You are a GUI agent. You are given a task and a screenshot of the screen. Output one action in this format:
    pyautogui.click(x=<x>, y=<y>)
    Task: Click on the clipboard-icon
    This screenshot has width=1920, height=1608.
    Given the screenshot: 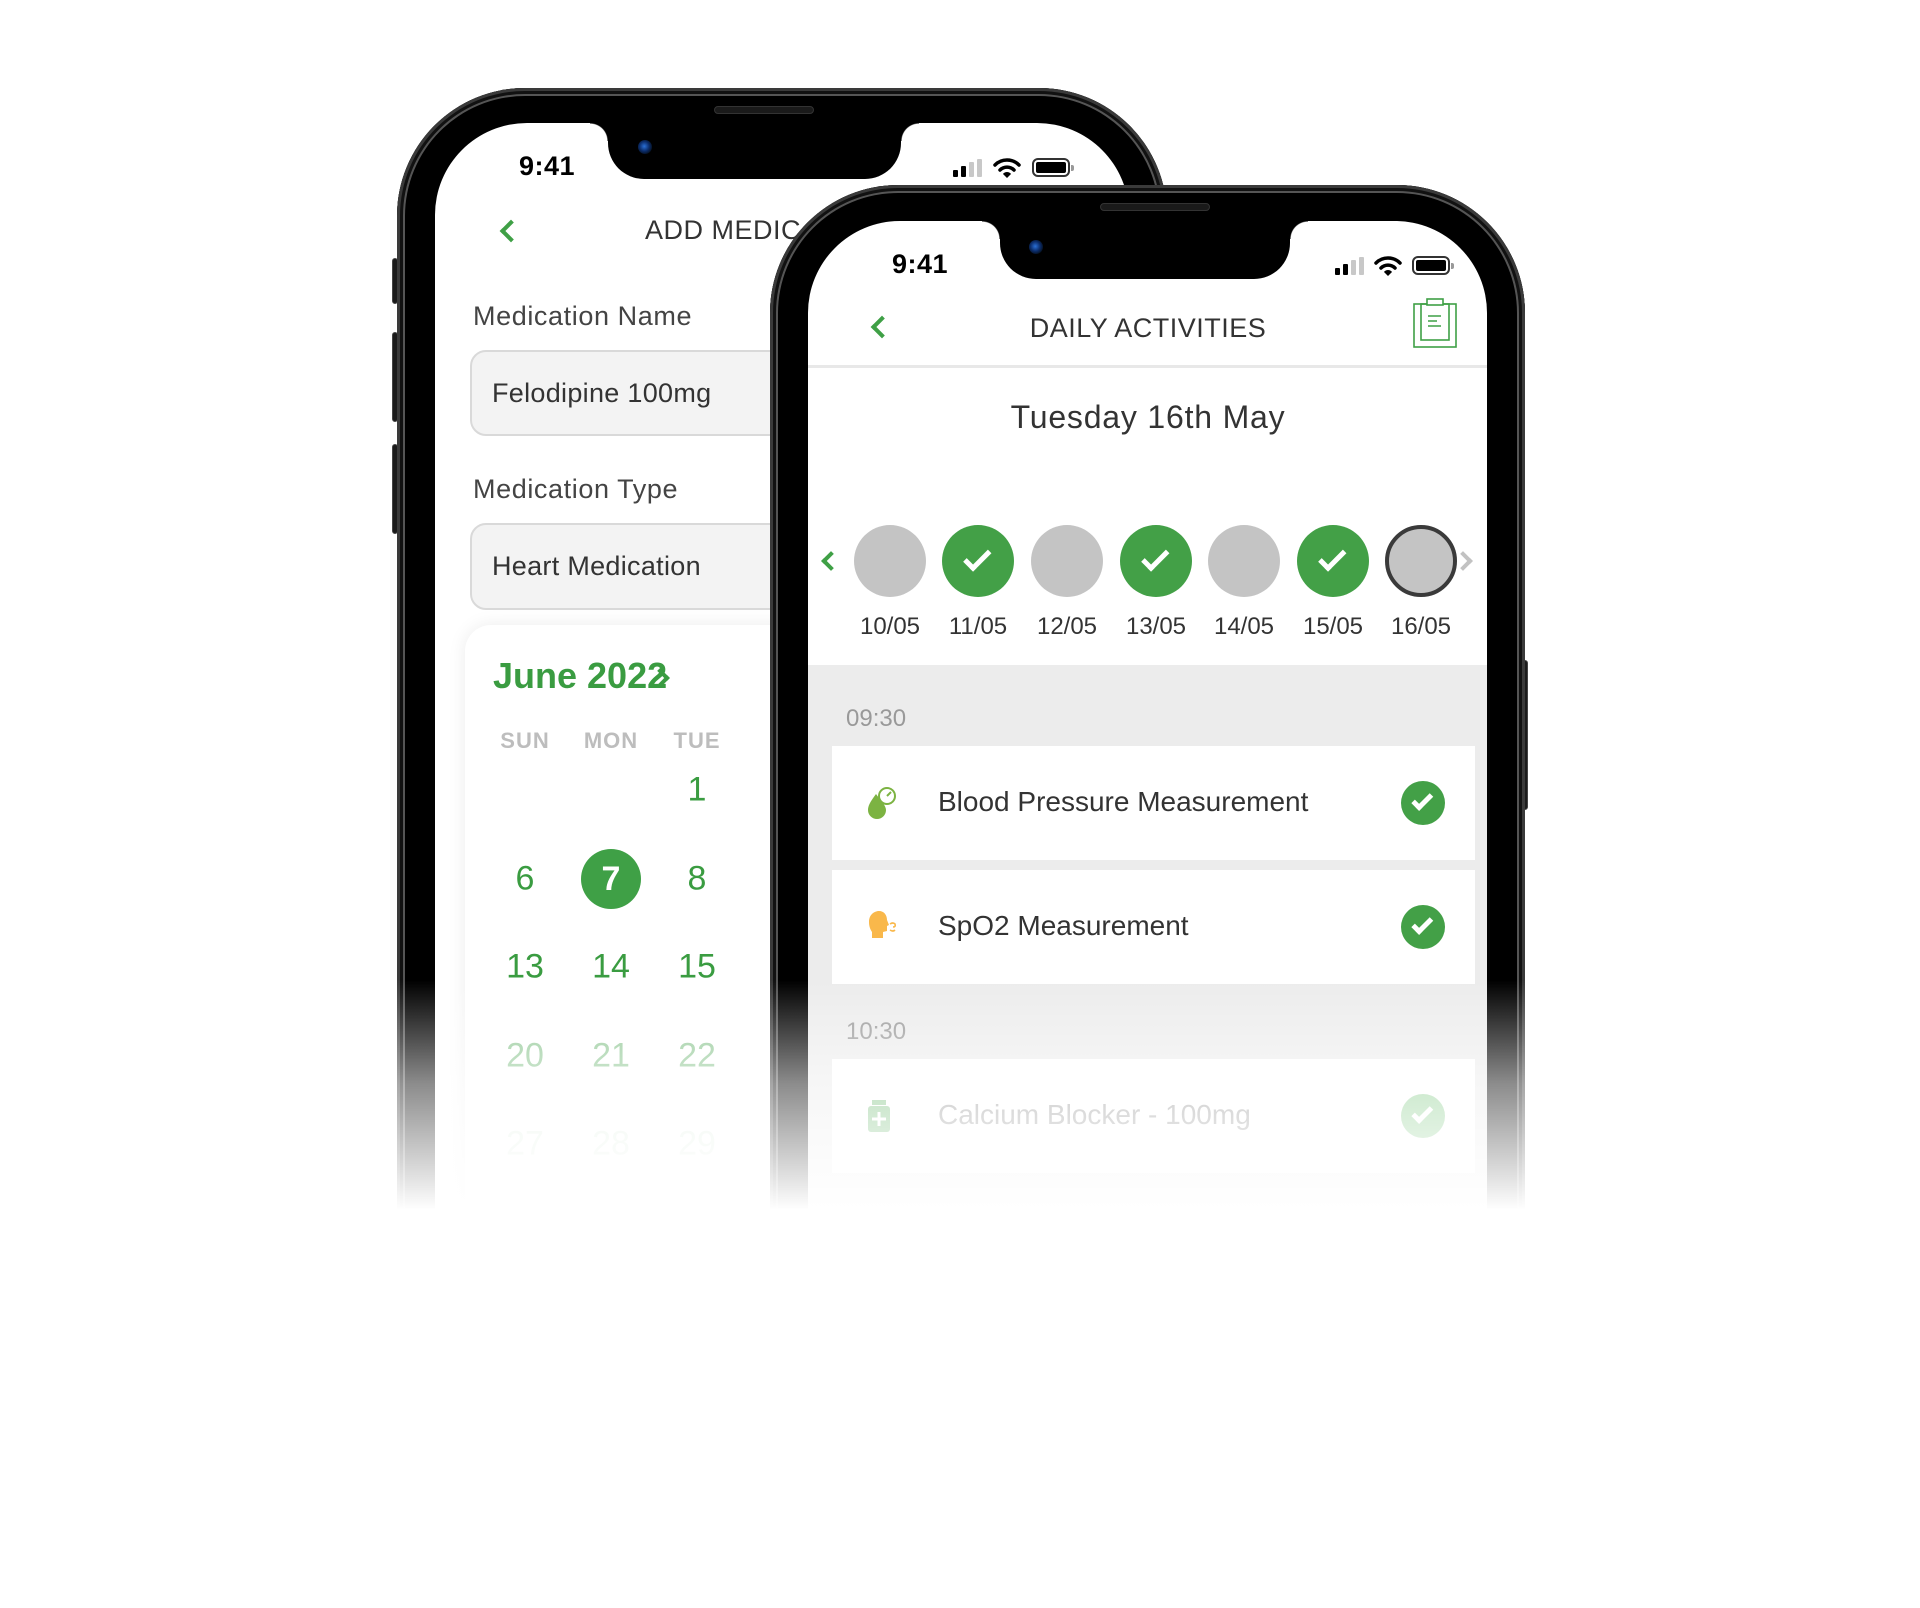 What is the action you would take?
    pyautogui.click(x=1435, y=323)
    